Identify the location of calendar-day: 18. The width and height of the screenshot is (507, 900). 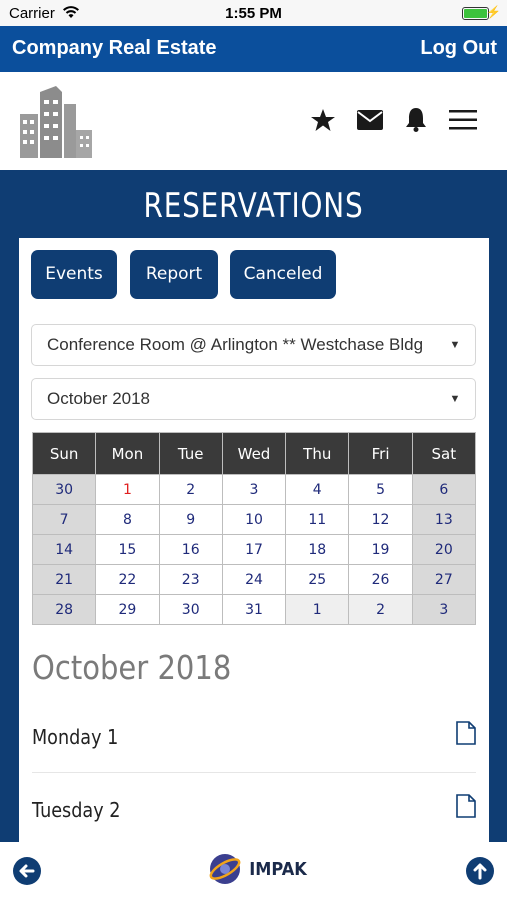
(317, 549).